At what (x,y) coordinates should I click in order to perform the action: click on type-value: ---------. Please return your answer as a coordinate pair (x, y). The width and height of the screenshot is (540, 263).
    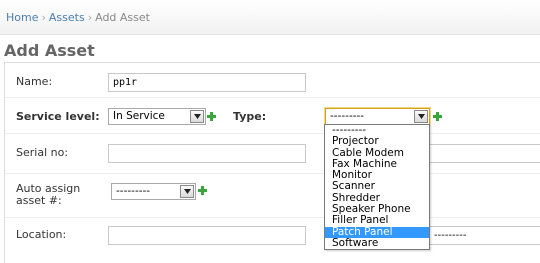
    Looking at the image, I should click on (347, 116).